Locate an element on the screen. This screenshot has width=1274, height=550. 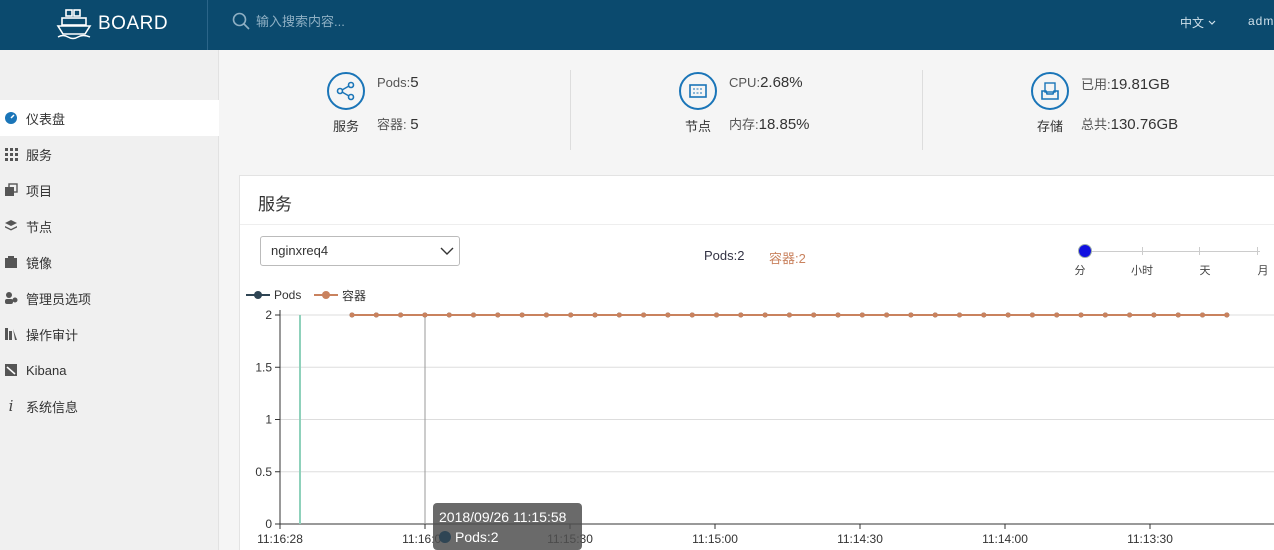
server-icon is located at coordinates (698, 91).